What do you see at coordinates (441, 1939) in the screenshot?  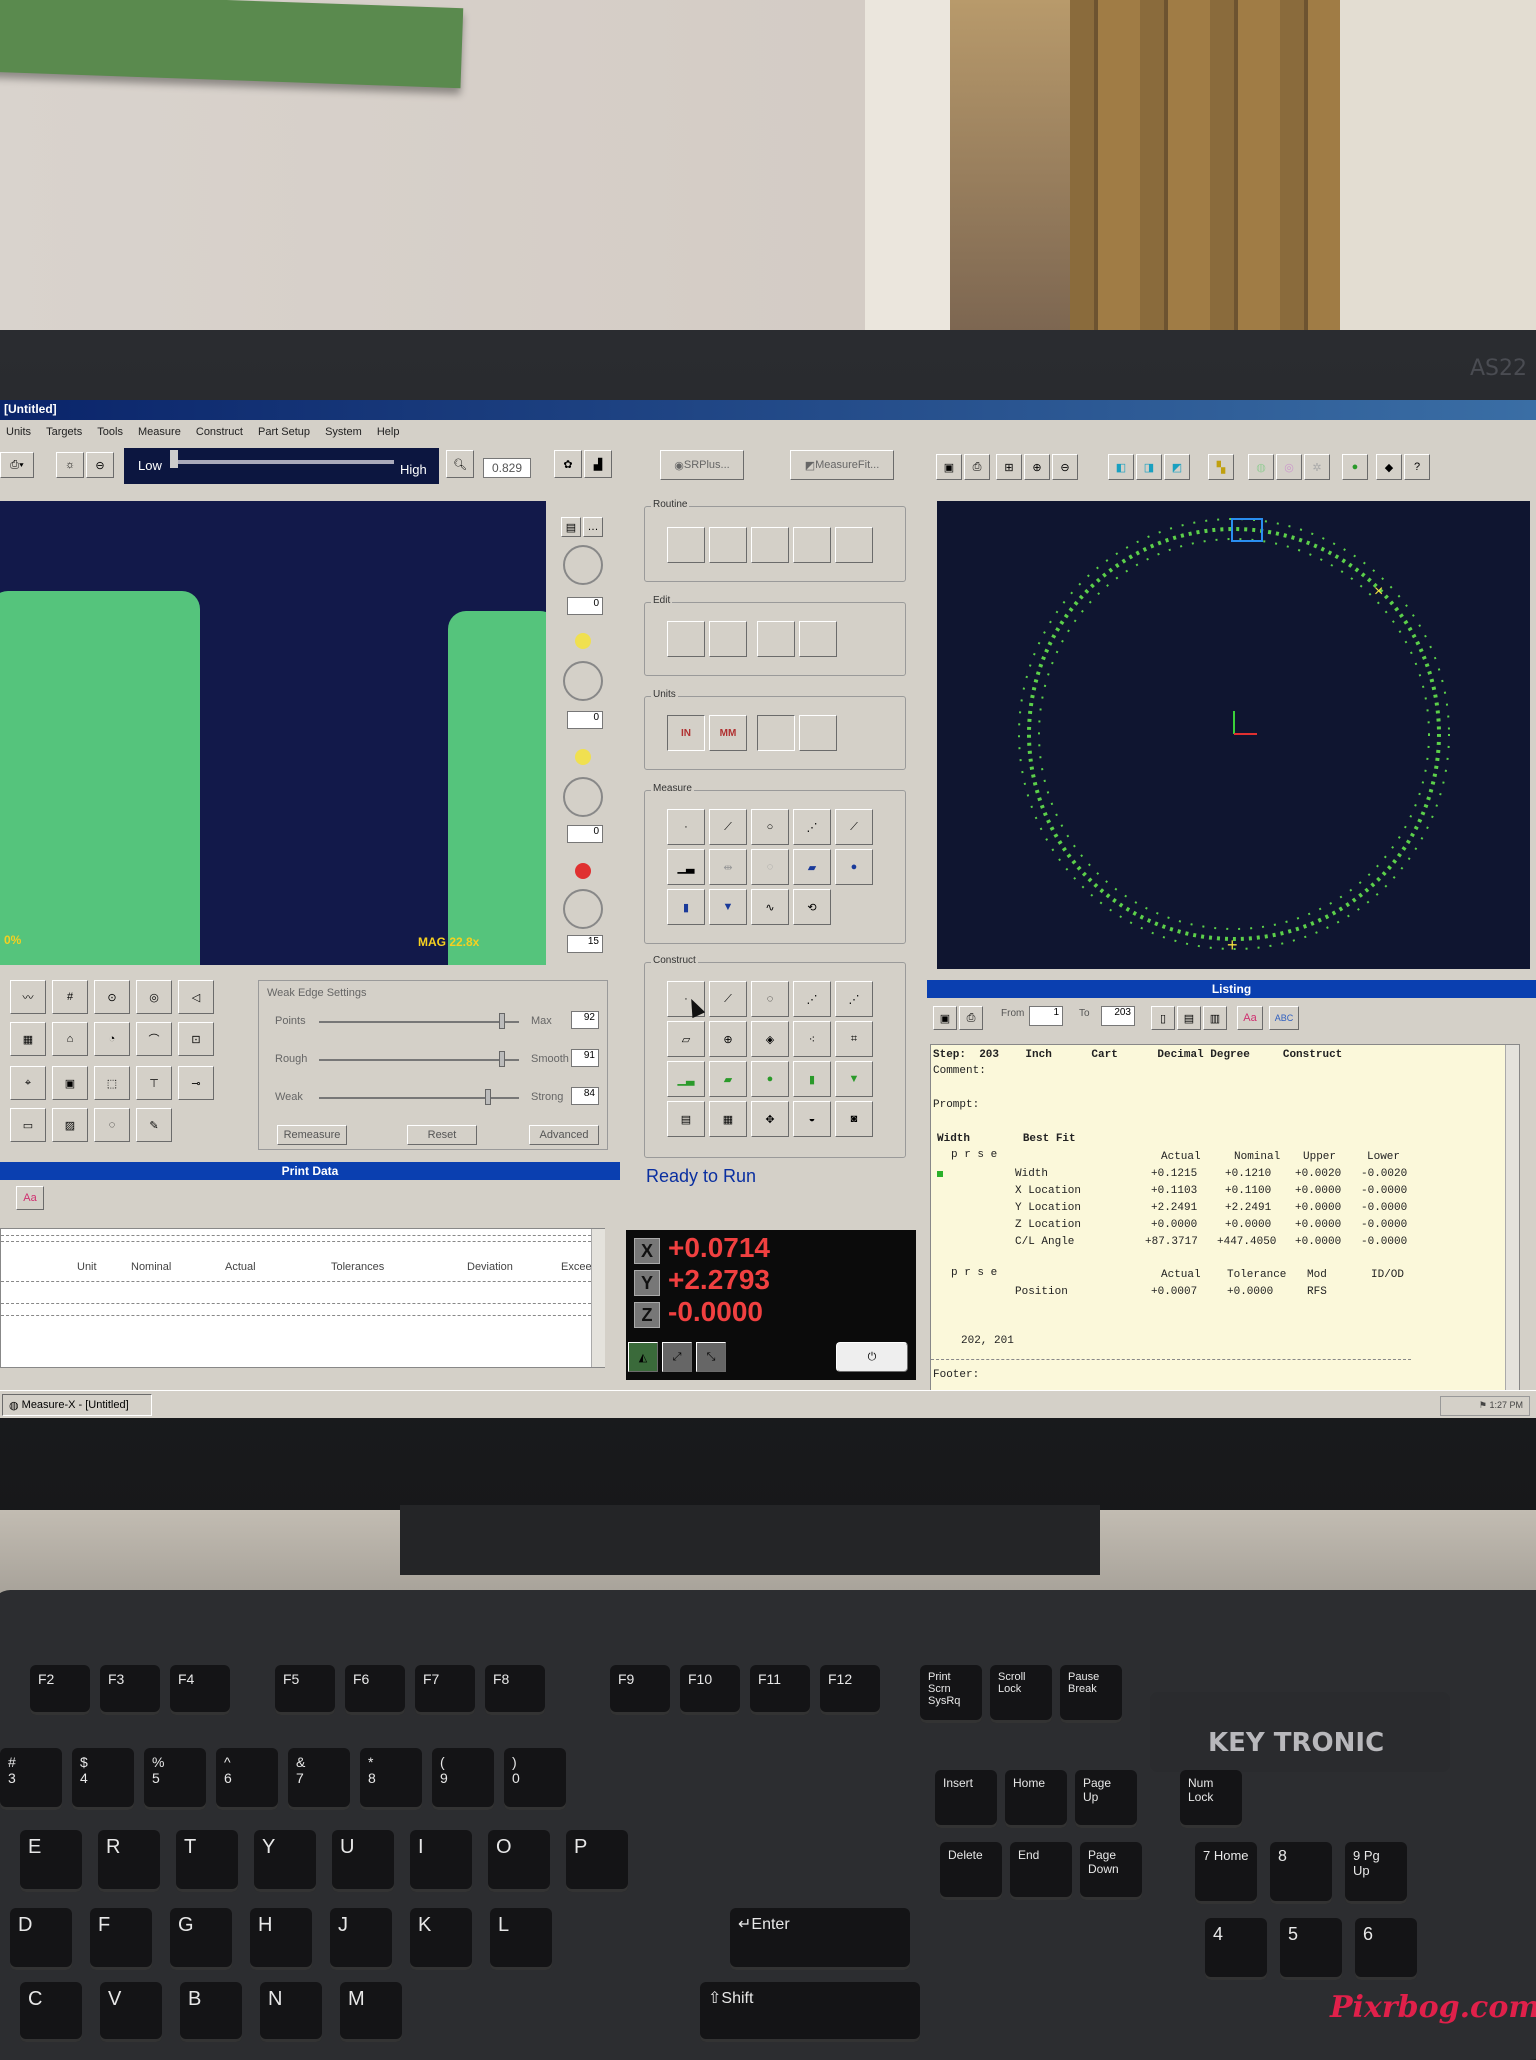 I see `key-k: K` at bounding box center [441, 1939].